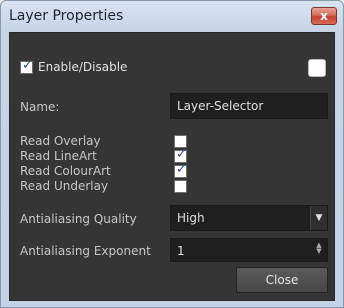  What do you see at coordinates (318, 218) in the screenshot?
I see `dropdown-arrow-icon: ▼` at bounding box center [318, 218].